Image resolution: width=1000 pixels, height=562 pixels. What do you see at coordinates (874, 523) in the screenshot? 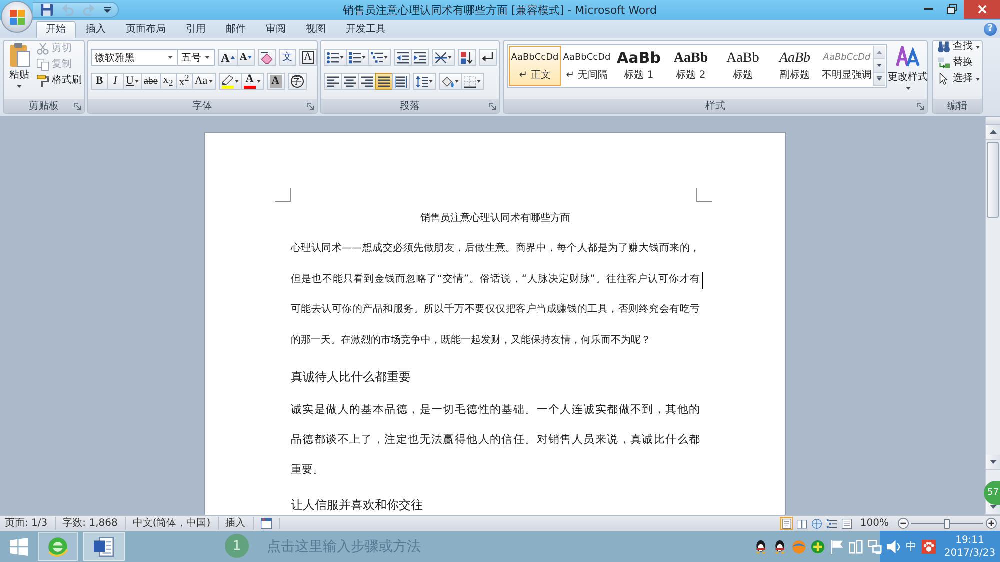
I see `zoom-level: 100%` at bounding box center [874, 523].